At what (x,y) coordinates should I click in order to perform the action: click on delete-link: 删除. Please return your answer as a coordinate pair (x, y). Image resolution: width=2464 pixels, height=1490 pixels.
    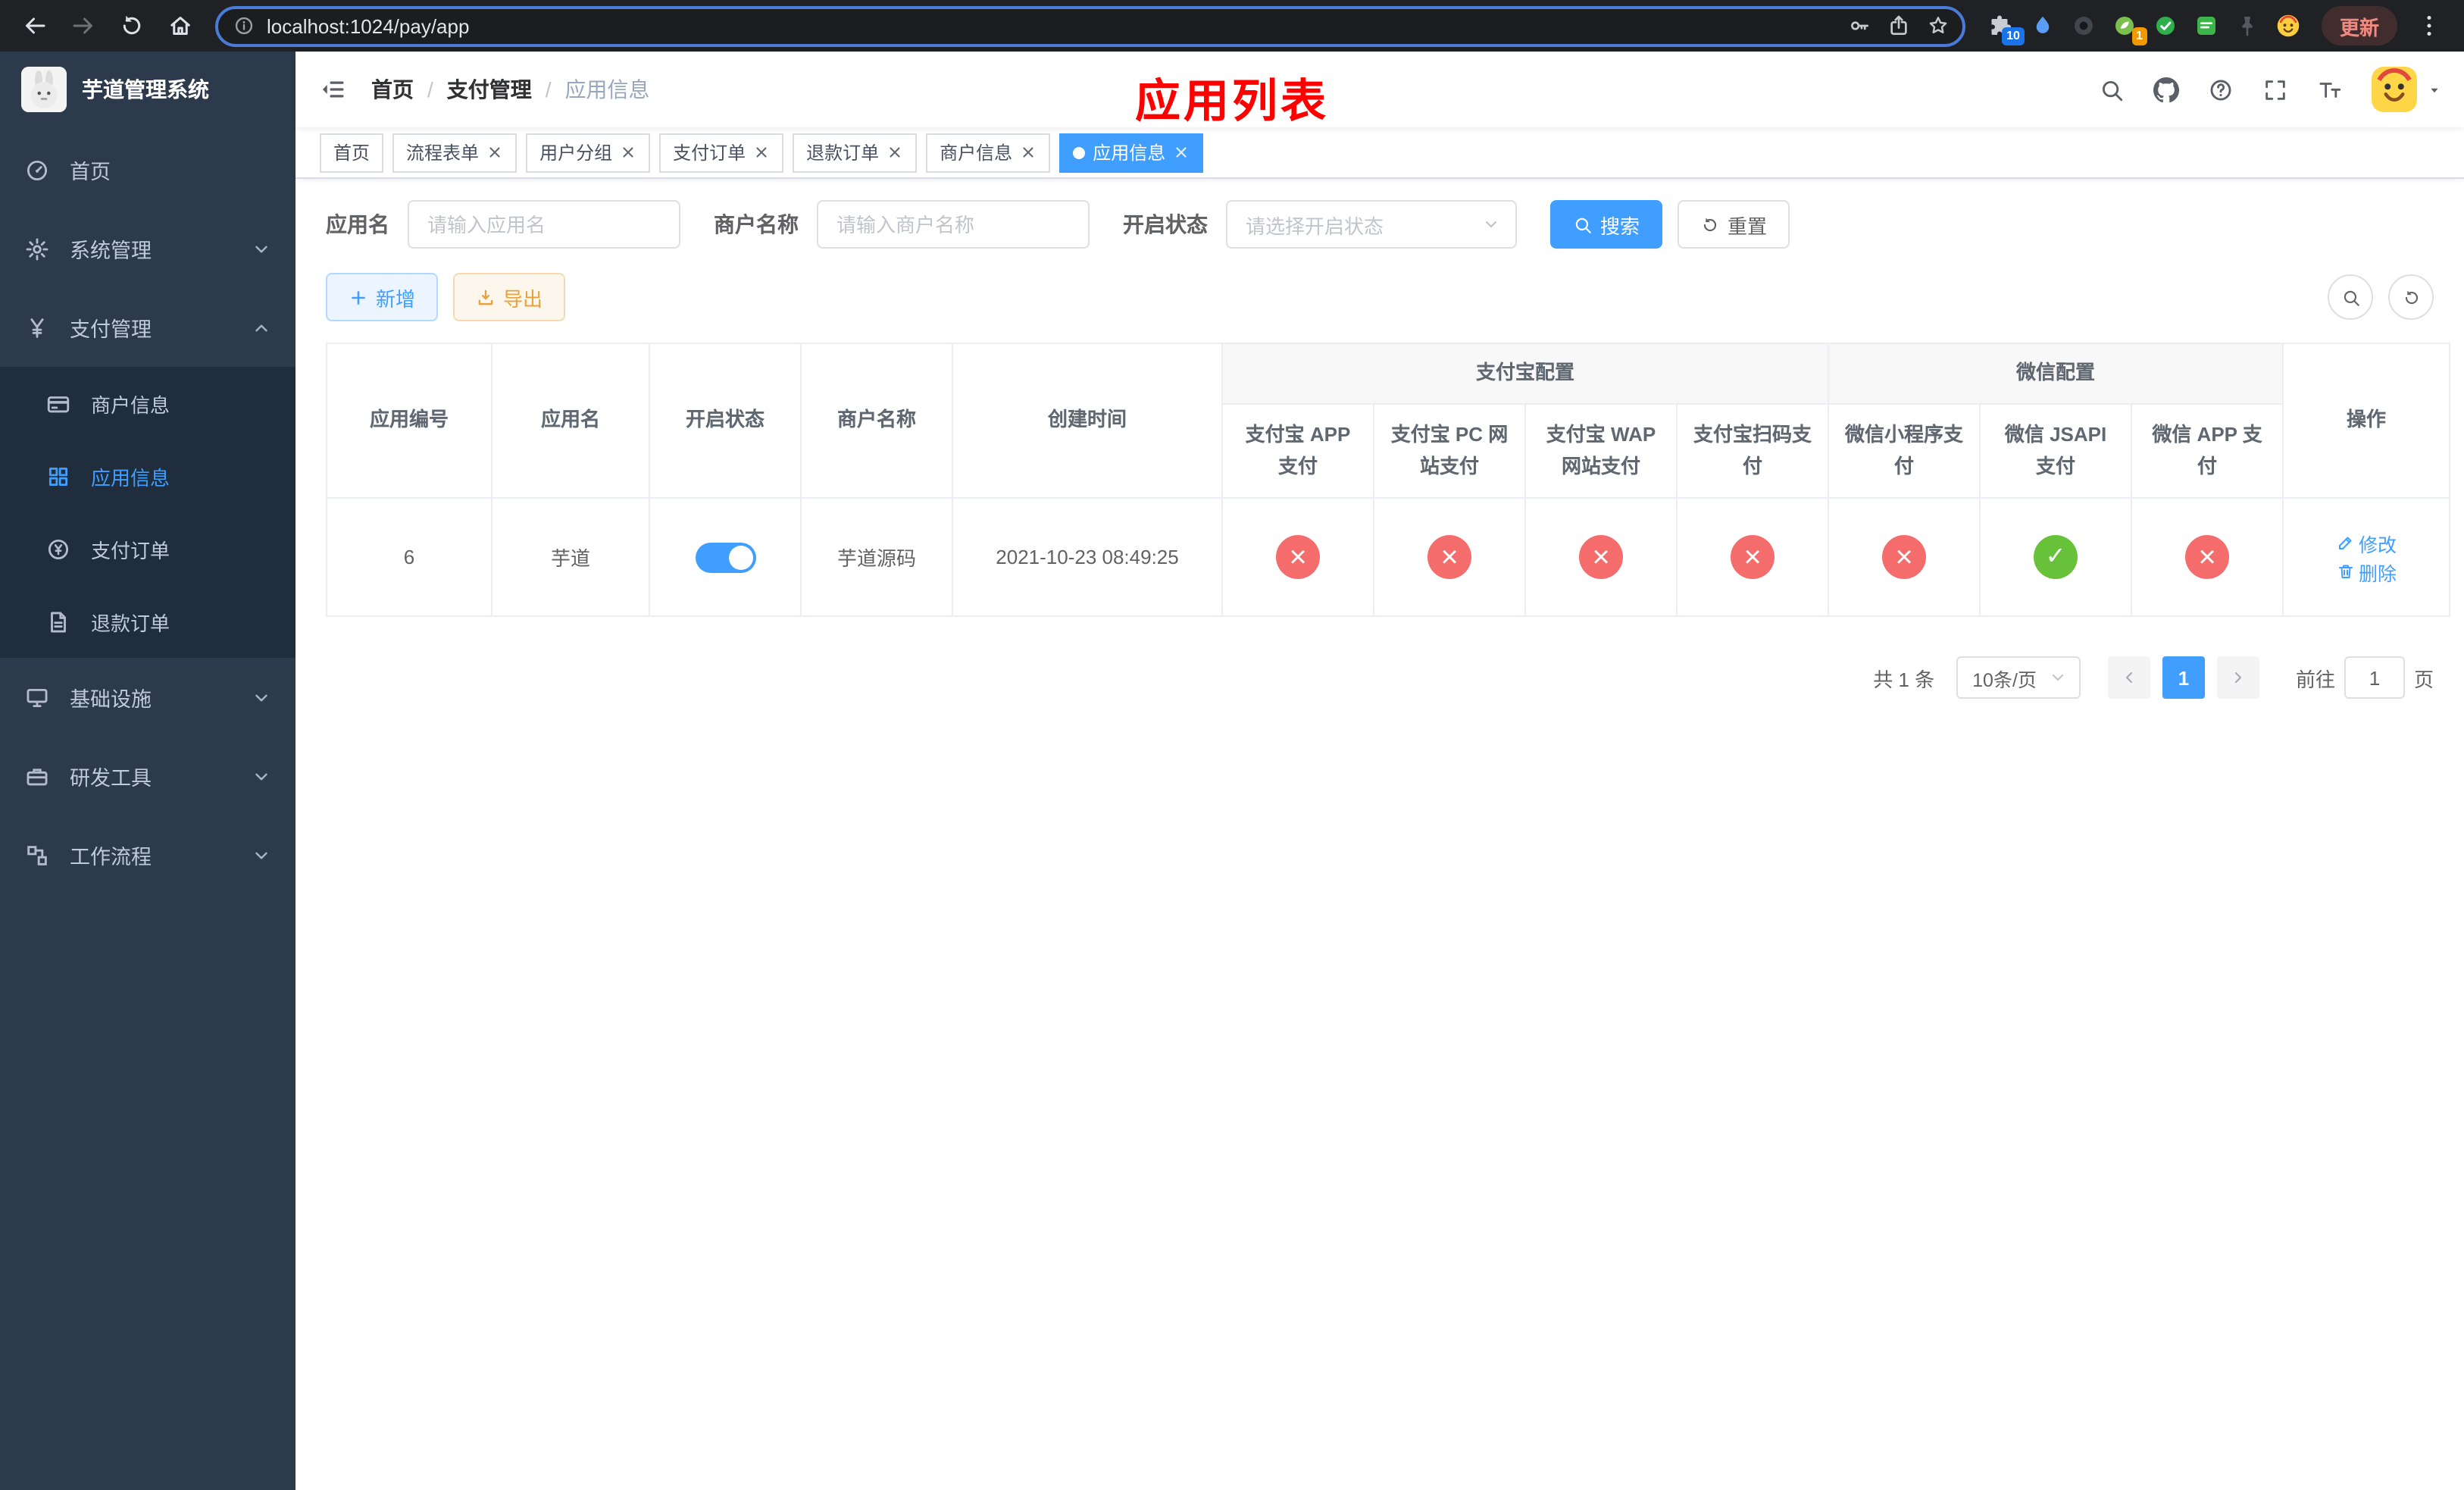
    Looking at the image, I should click on (2366, 572).